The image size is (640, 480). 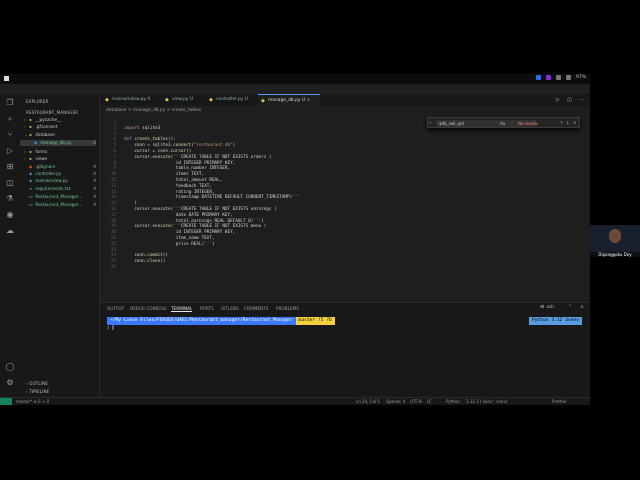 What do you see at coordinates (615, 254) in the screenshot?
I see `presenter-name: Dipanggoku Dey` at bounding box center [615, 254].